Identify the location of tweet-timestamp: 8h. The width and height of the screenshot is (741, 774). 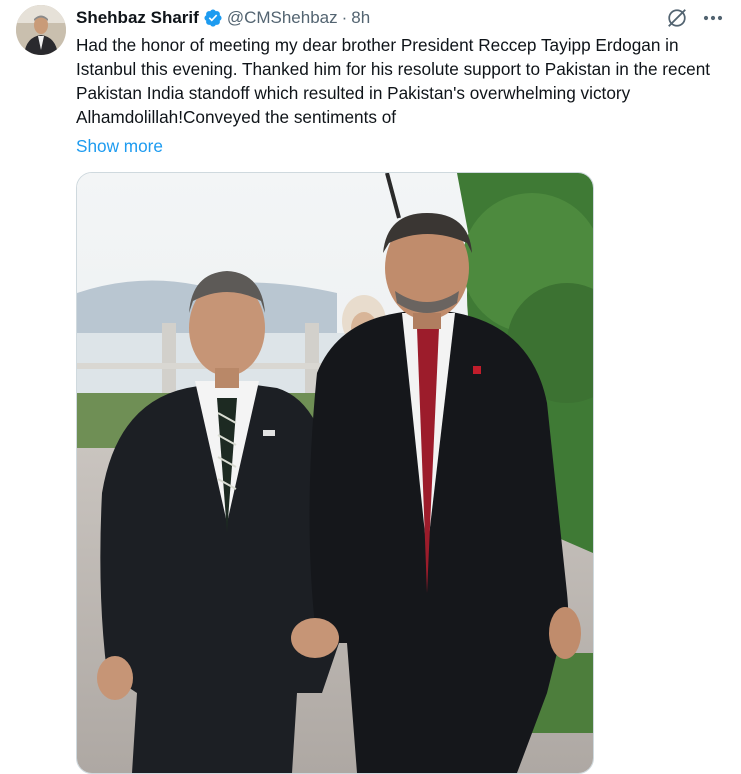
(360, 18).